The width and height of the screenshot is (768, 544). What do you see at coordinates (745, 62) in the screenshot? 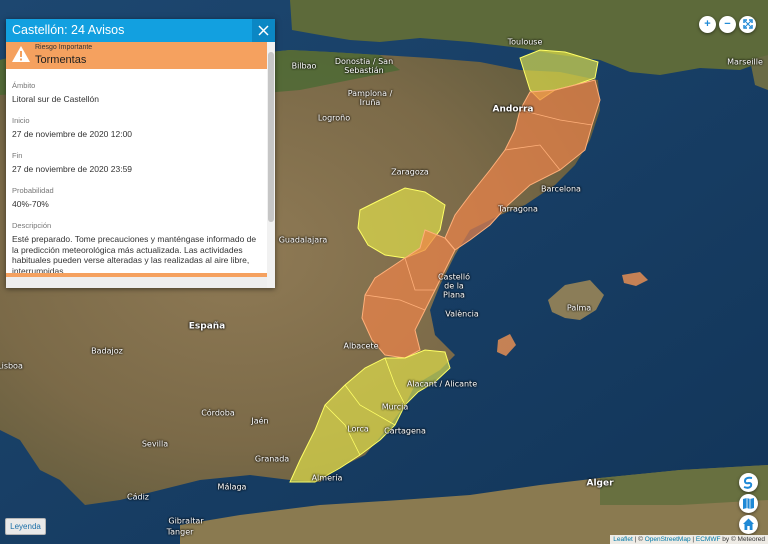
I see `place-label: Marseille` at bounding box center [745, 62].